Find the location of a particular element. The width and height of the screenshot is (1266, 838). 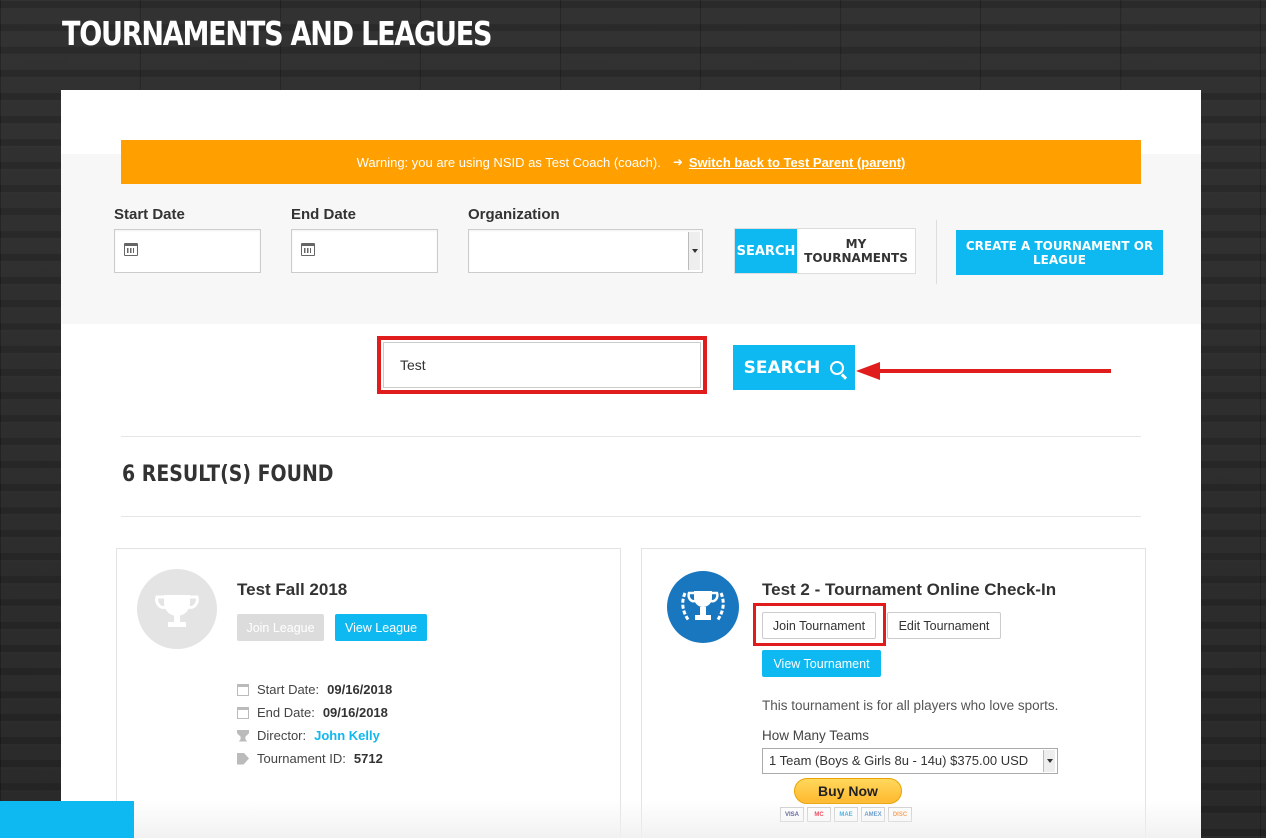

page-title: TOURNAMENTS AND LEAGUES is located at coordinates (277, 33).